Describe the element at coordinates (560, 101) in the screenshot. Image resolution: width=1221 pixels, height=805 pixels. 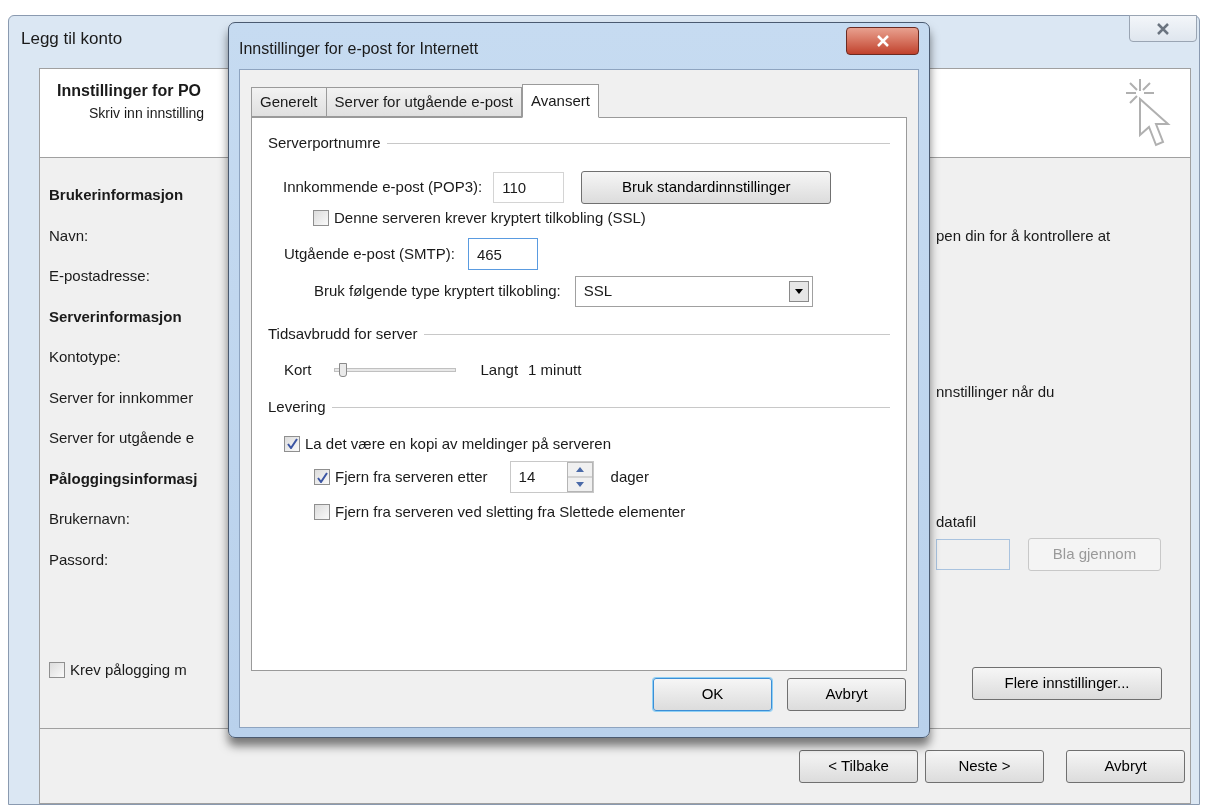
I see `tab: Avansert` at that location.